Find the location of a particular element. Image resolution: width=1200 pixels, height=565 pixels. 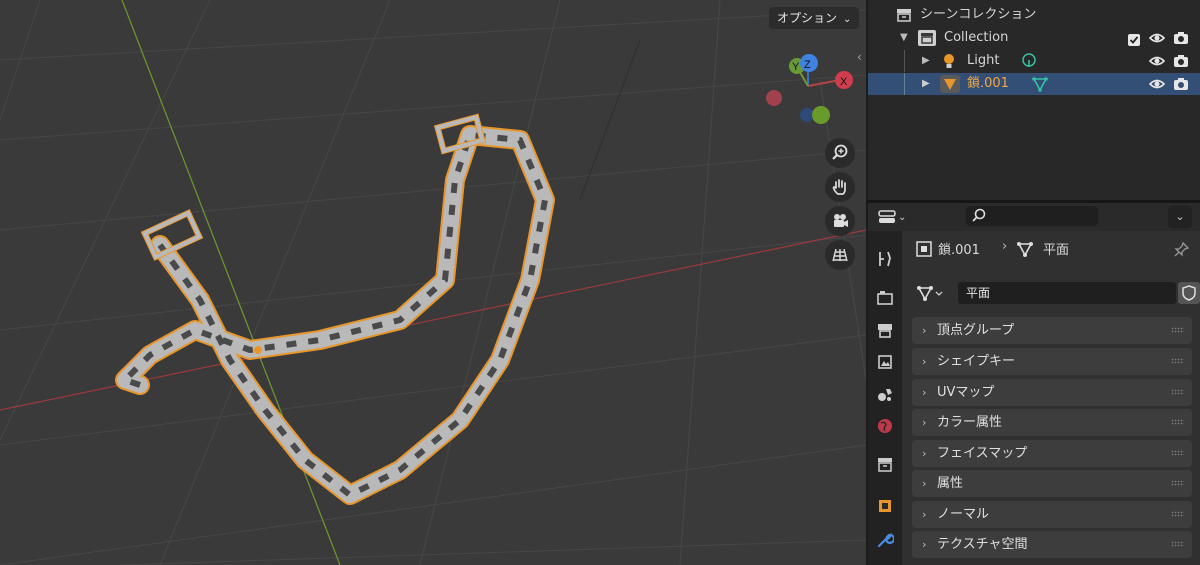

scene-collection-label: シーンコレクション is located at coordinates (978, 14).